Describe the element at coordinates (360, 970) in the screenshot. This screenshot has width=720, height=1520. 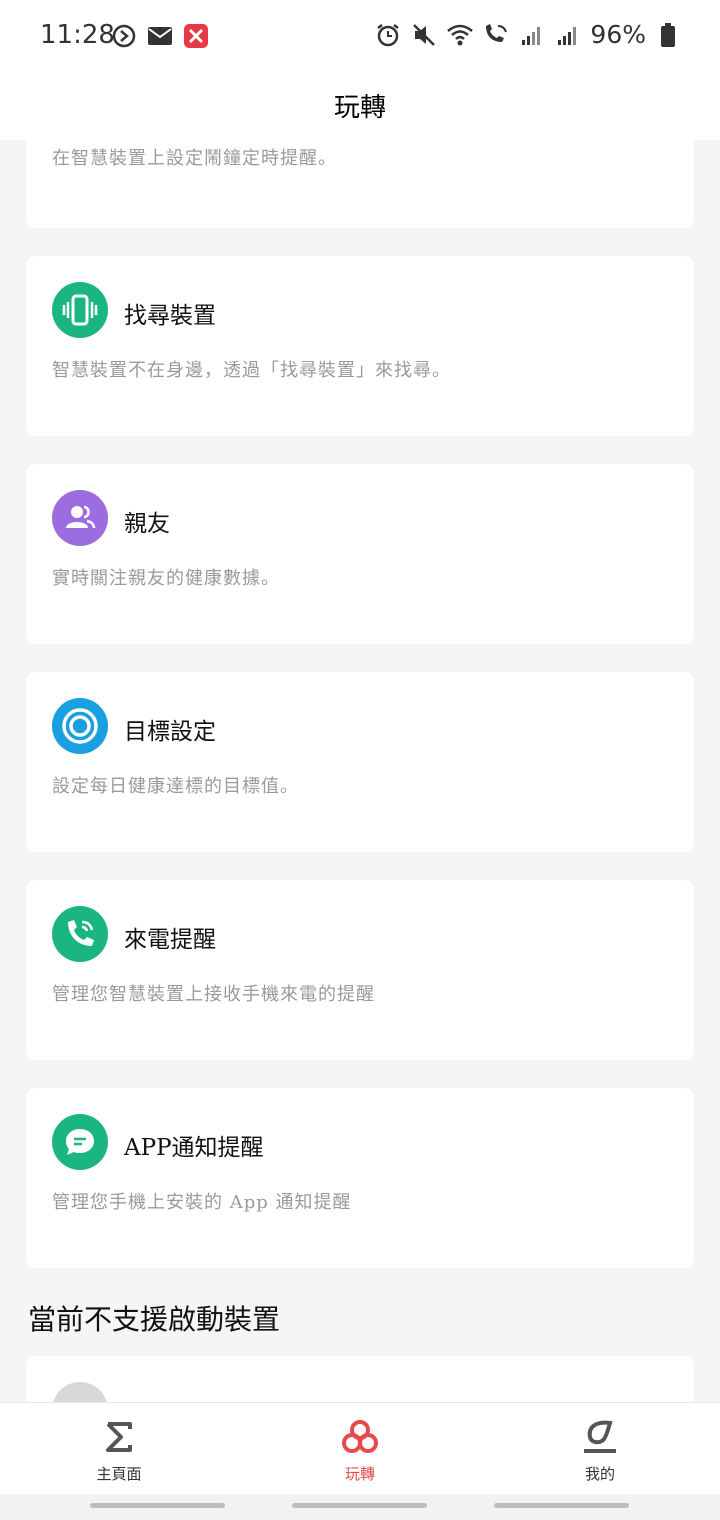
I see `card-call-reminder: 來電提醒 管理您智慧裝置上接收手機來電的提醒` at that location.